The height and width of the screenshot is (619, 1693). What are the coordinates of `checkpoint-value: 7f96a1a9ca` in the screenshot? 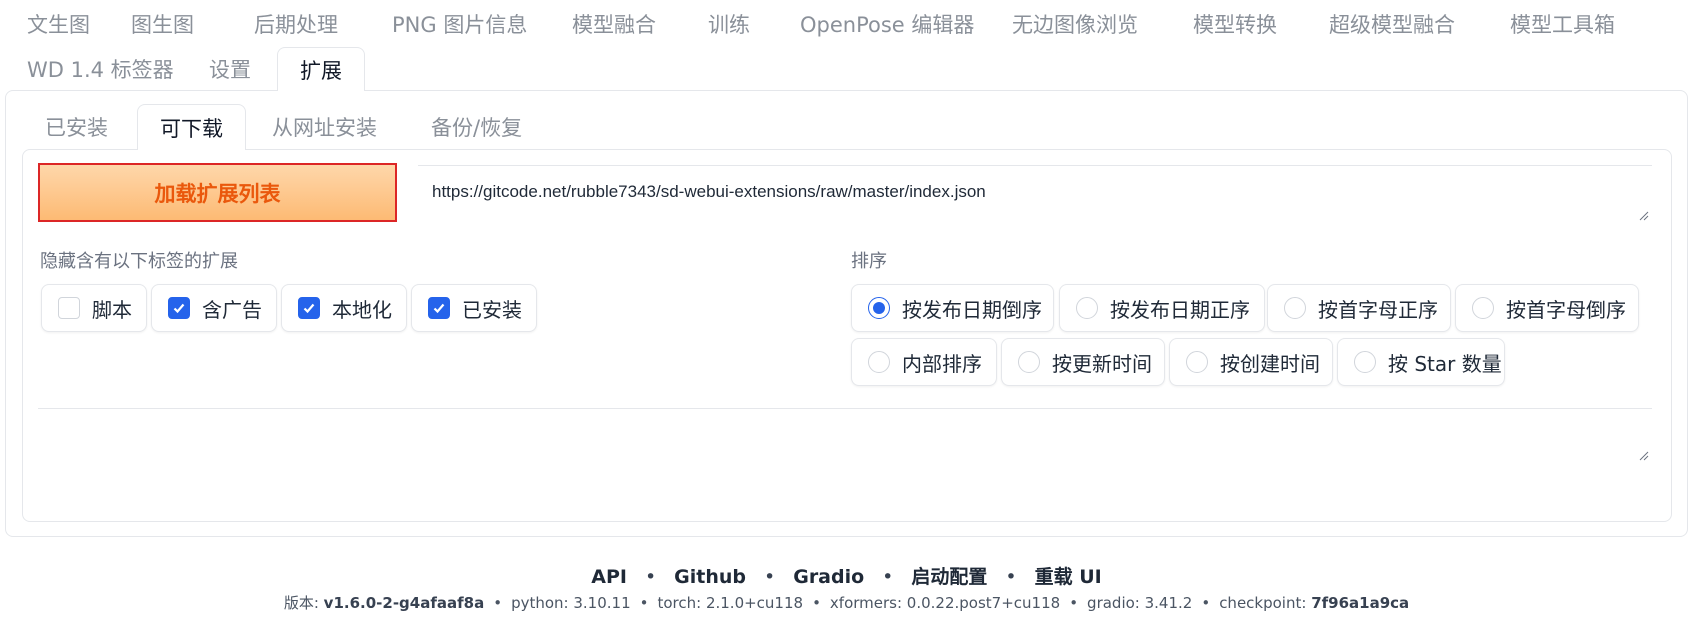 It's located at (1360, 603).